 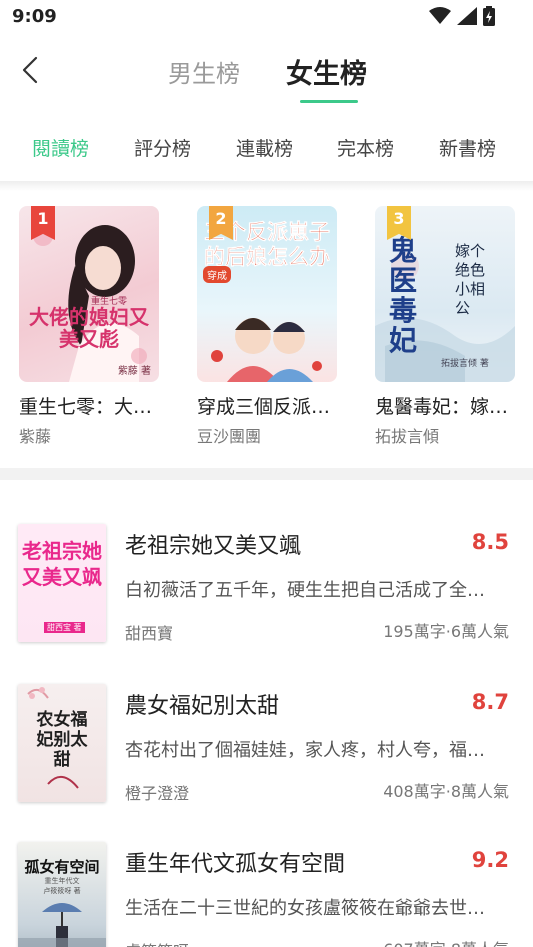 I want to click on top-book-3: 鬼医毒妃 嫁个绝色小相公 拓拔言倾 著 3 鬼醫毒妃：嫁… 拓拔言傾, so click(x=445, y=326).